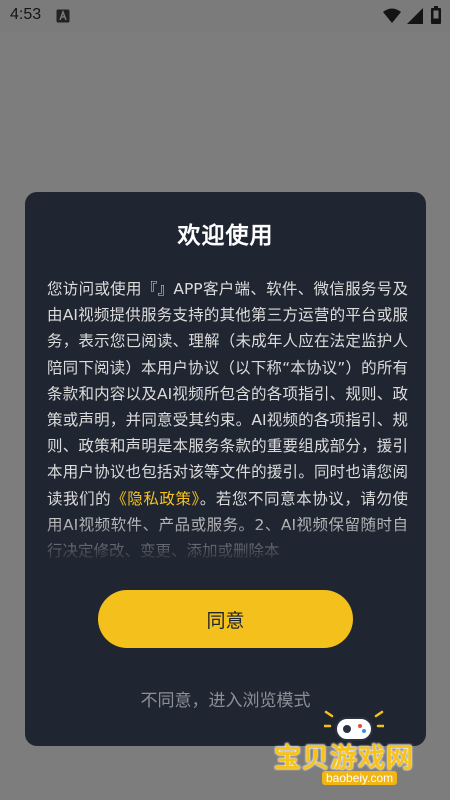 The width and height of the screenshot is (450, 800). What do you see at coordinates (26, 14) in the screenshot?
I see `status-time: 4:53` at bounding box center [26, 14].